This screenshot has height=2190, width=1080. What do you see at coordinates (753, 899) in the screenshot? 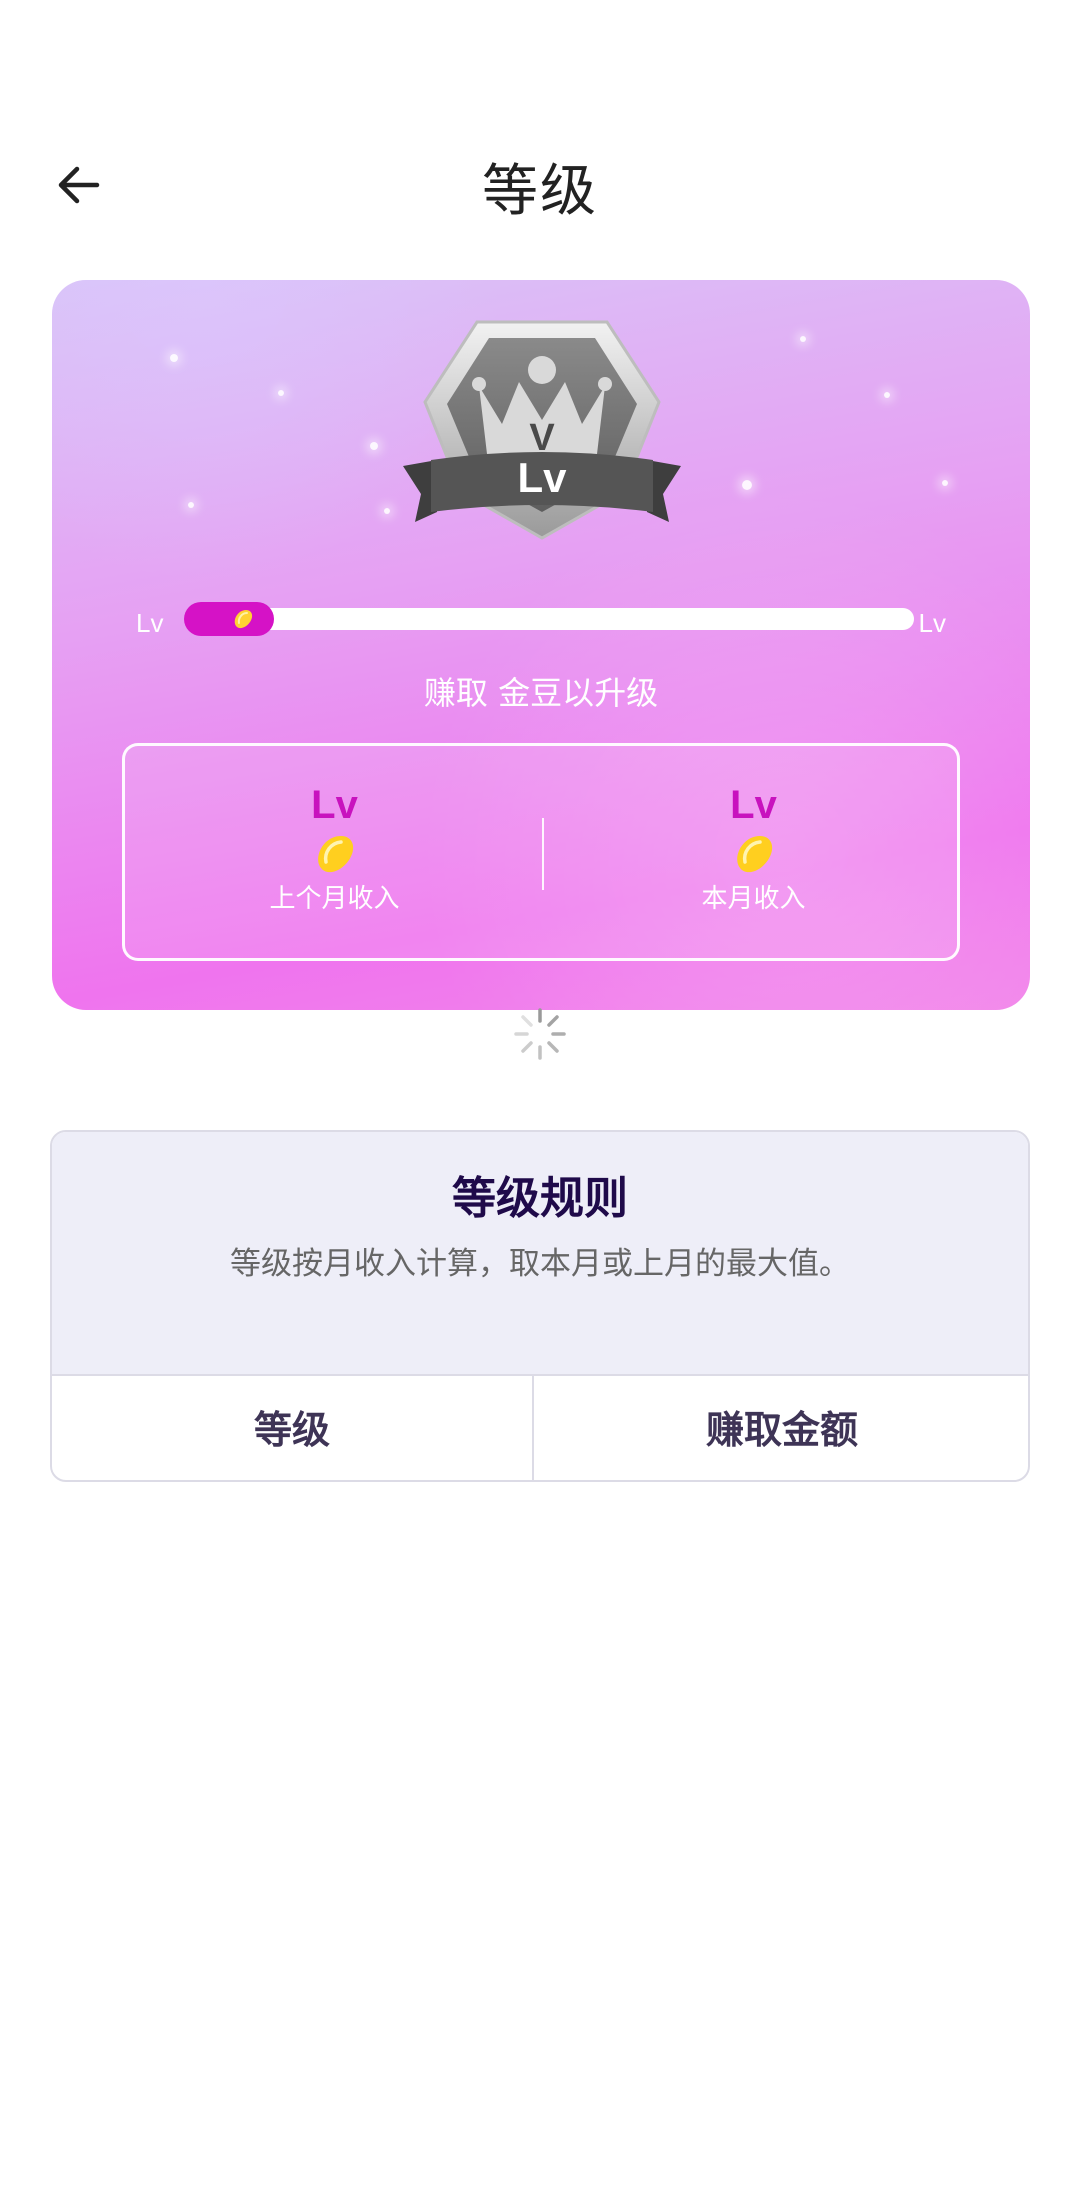
I see `this-month-label: 本月收入` at bounding box center [753, 899].